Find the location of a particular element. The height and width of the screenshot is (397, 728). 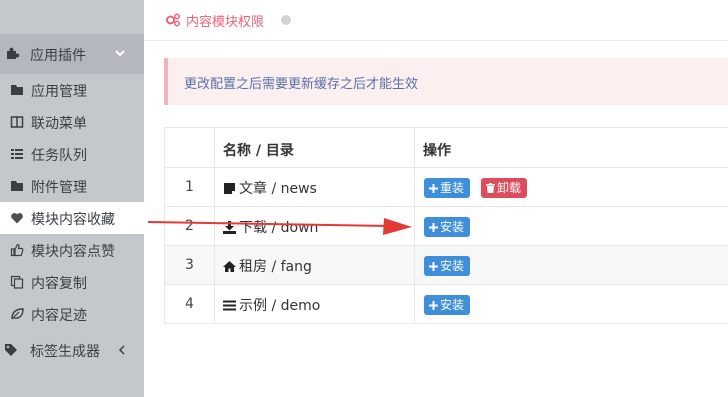

module-name-text: 示例 / demo is located at coordinates (280, 306).